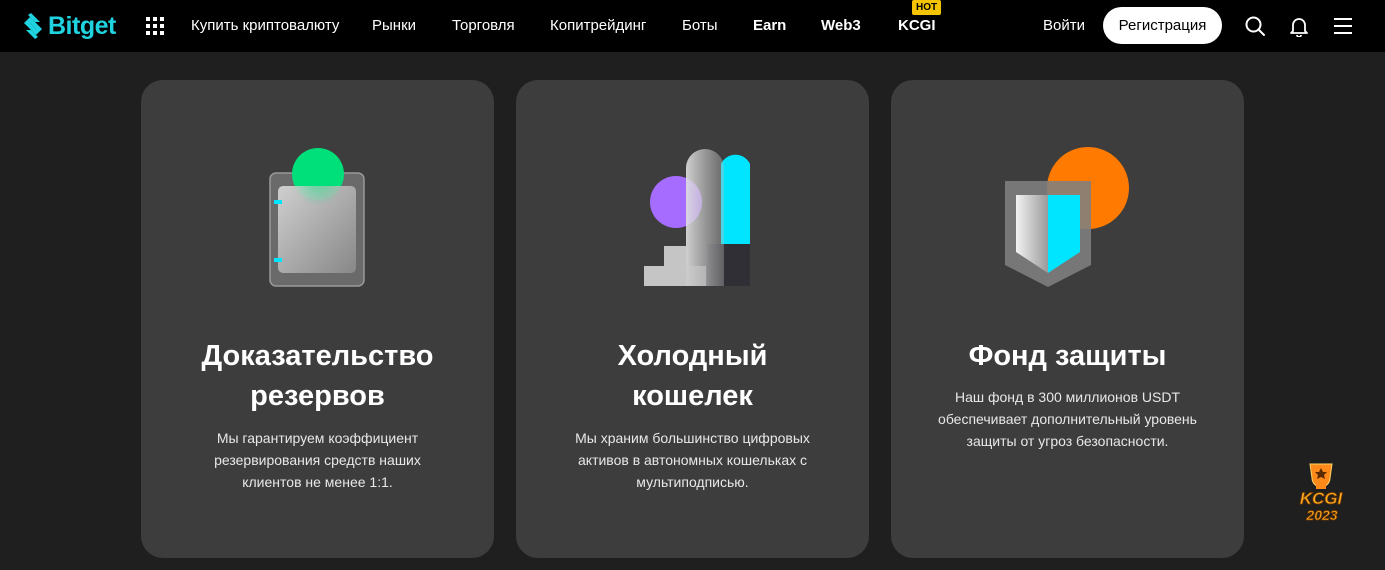  Describe the element at coordinates (483, 26) in the screenshot. I see `nav-item-trade: Торговля` at that location.